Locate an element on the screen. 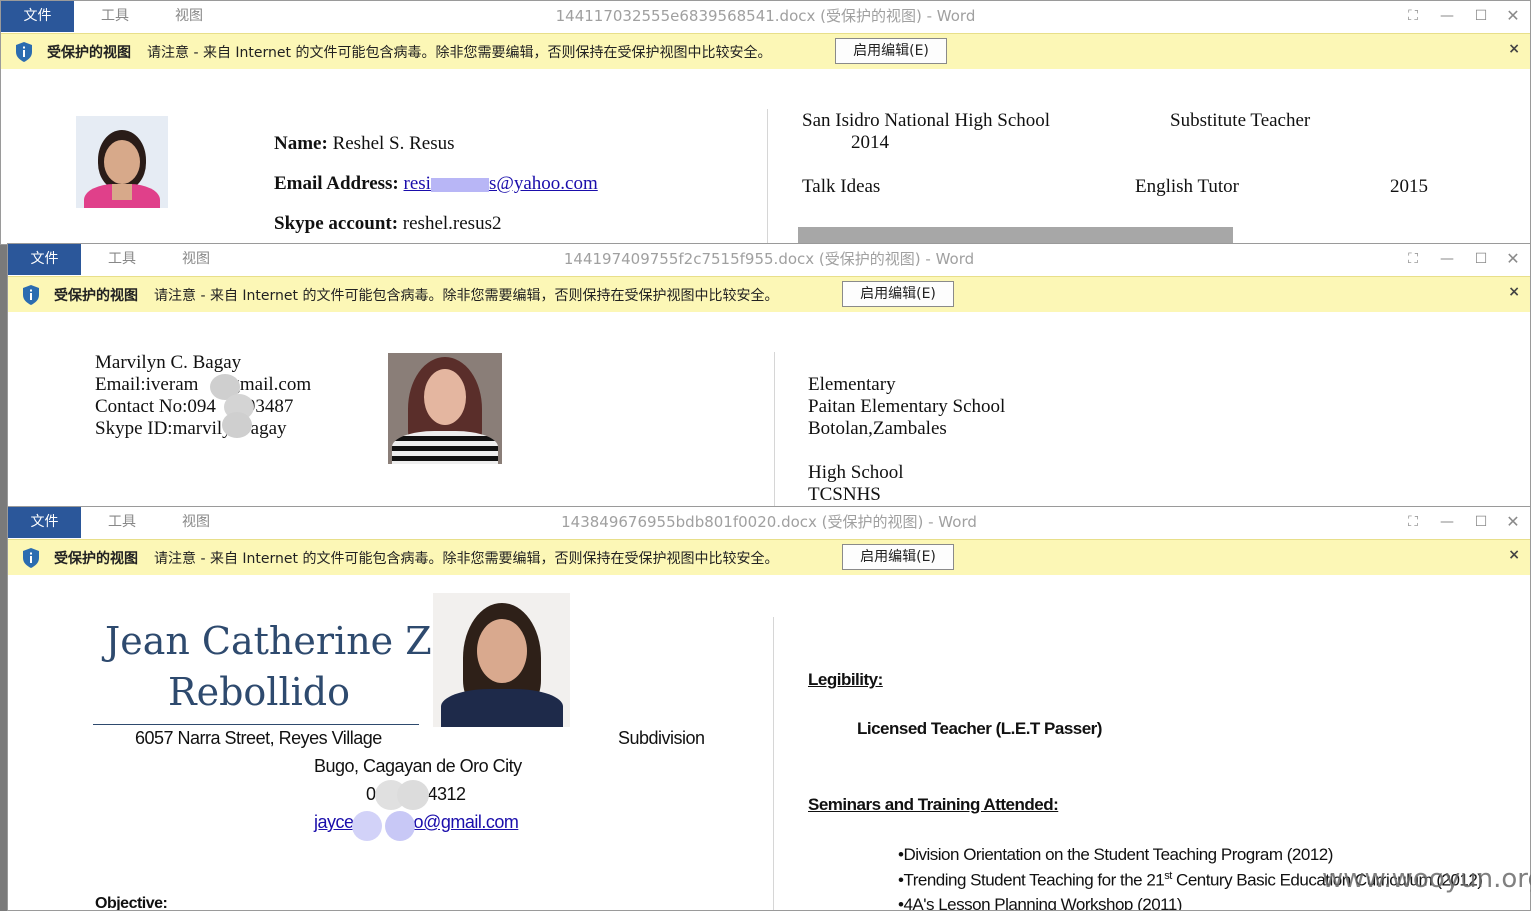  email-start: Email:iveram is located at coordinates (147, 384).